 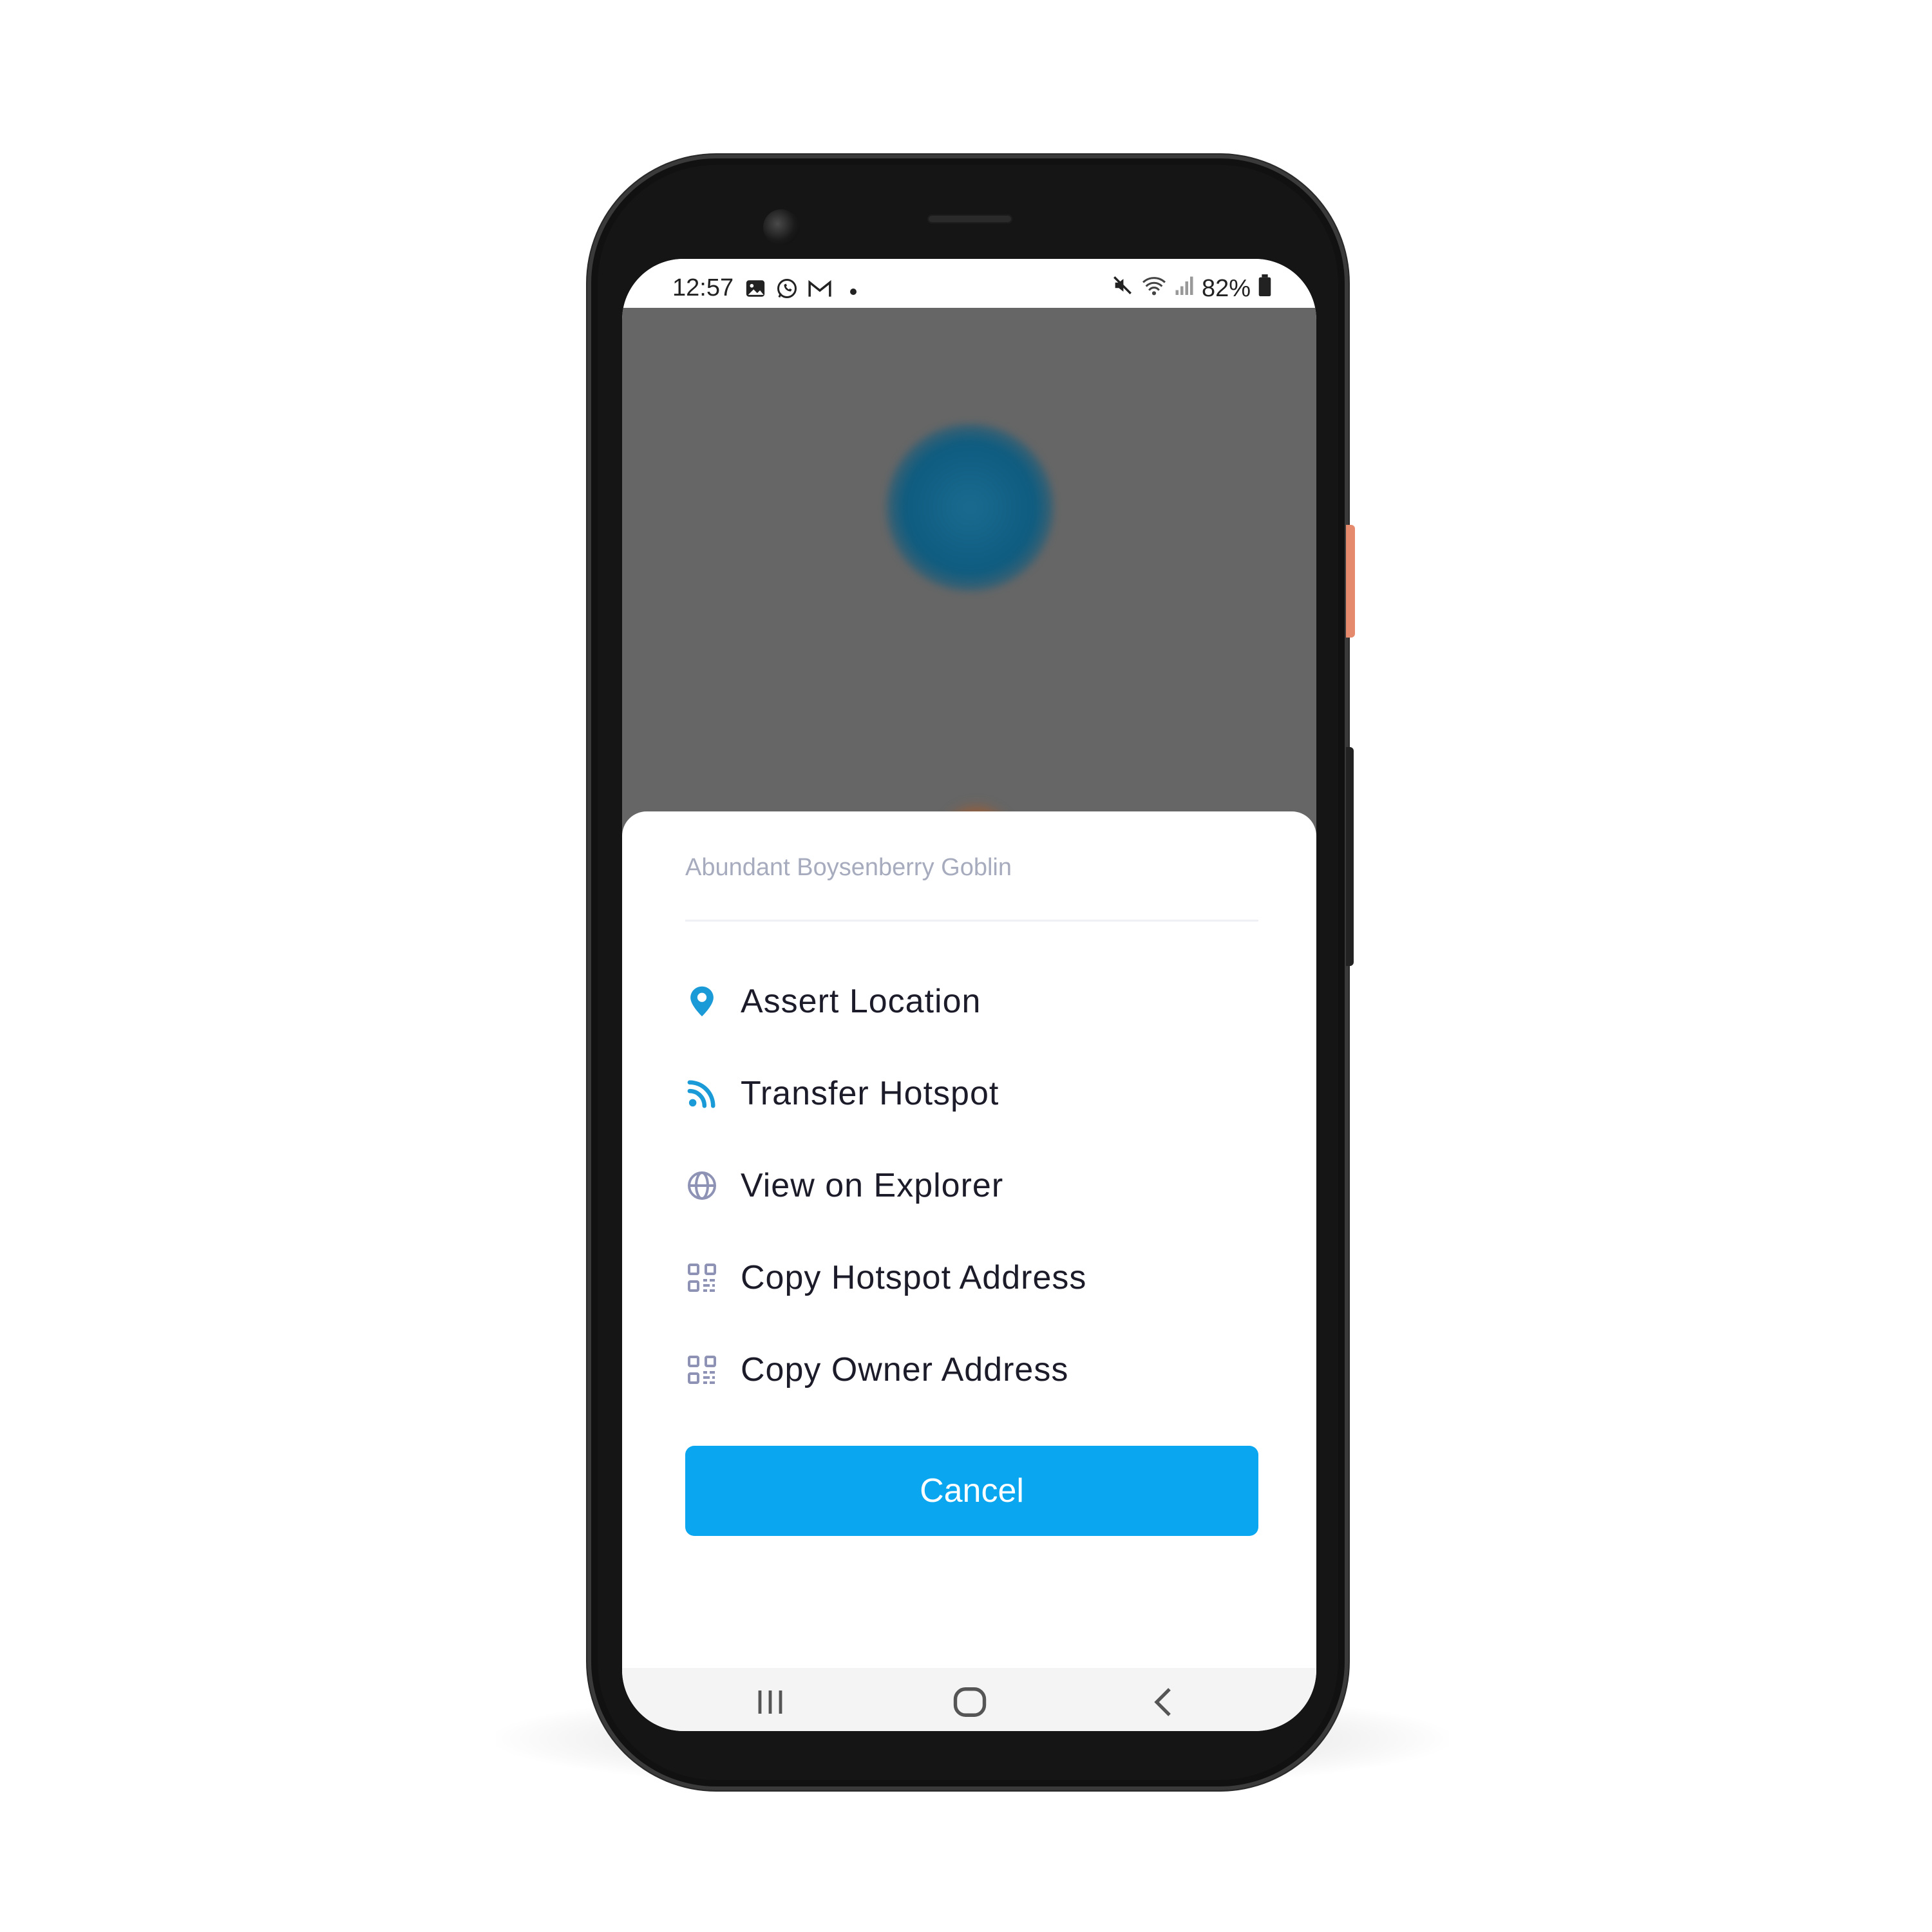 What do you see at coordinates (848, 868) in the screenshot?
I see `sheet-title: Abundant Boysenberry Goblin` at bounding box center [848, 868].